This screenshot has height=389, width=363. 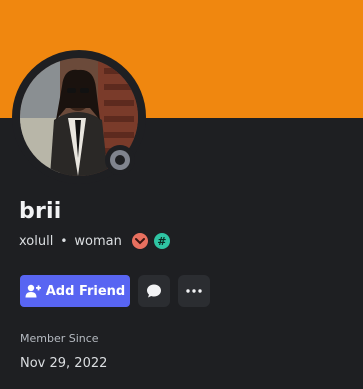 I want to click on heart-chevron-icon, so click(x=139, y=241).